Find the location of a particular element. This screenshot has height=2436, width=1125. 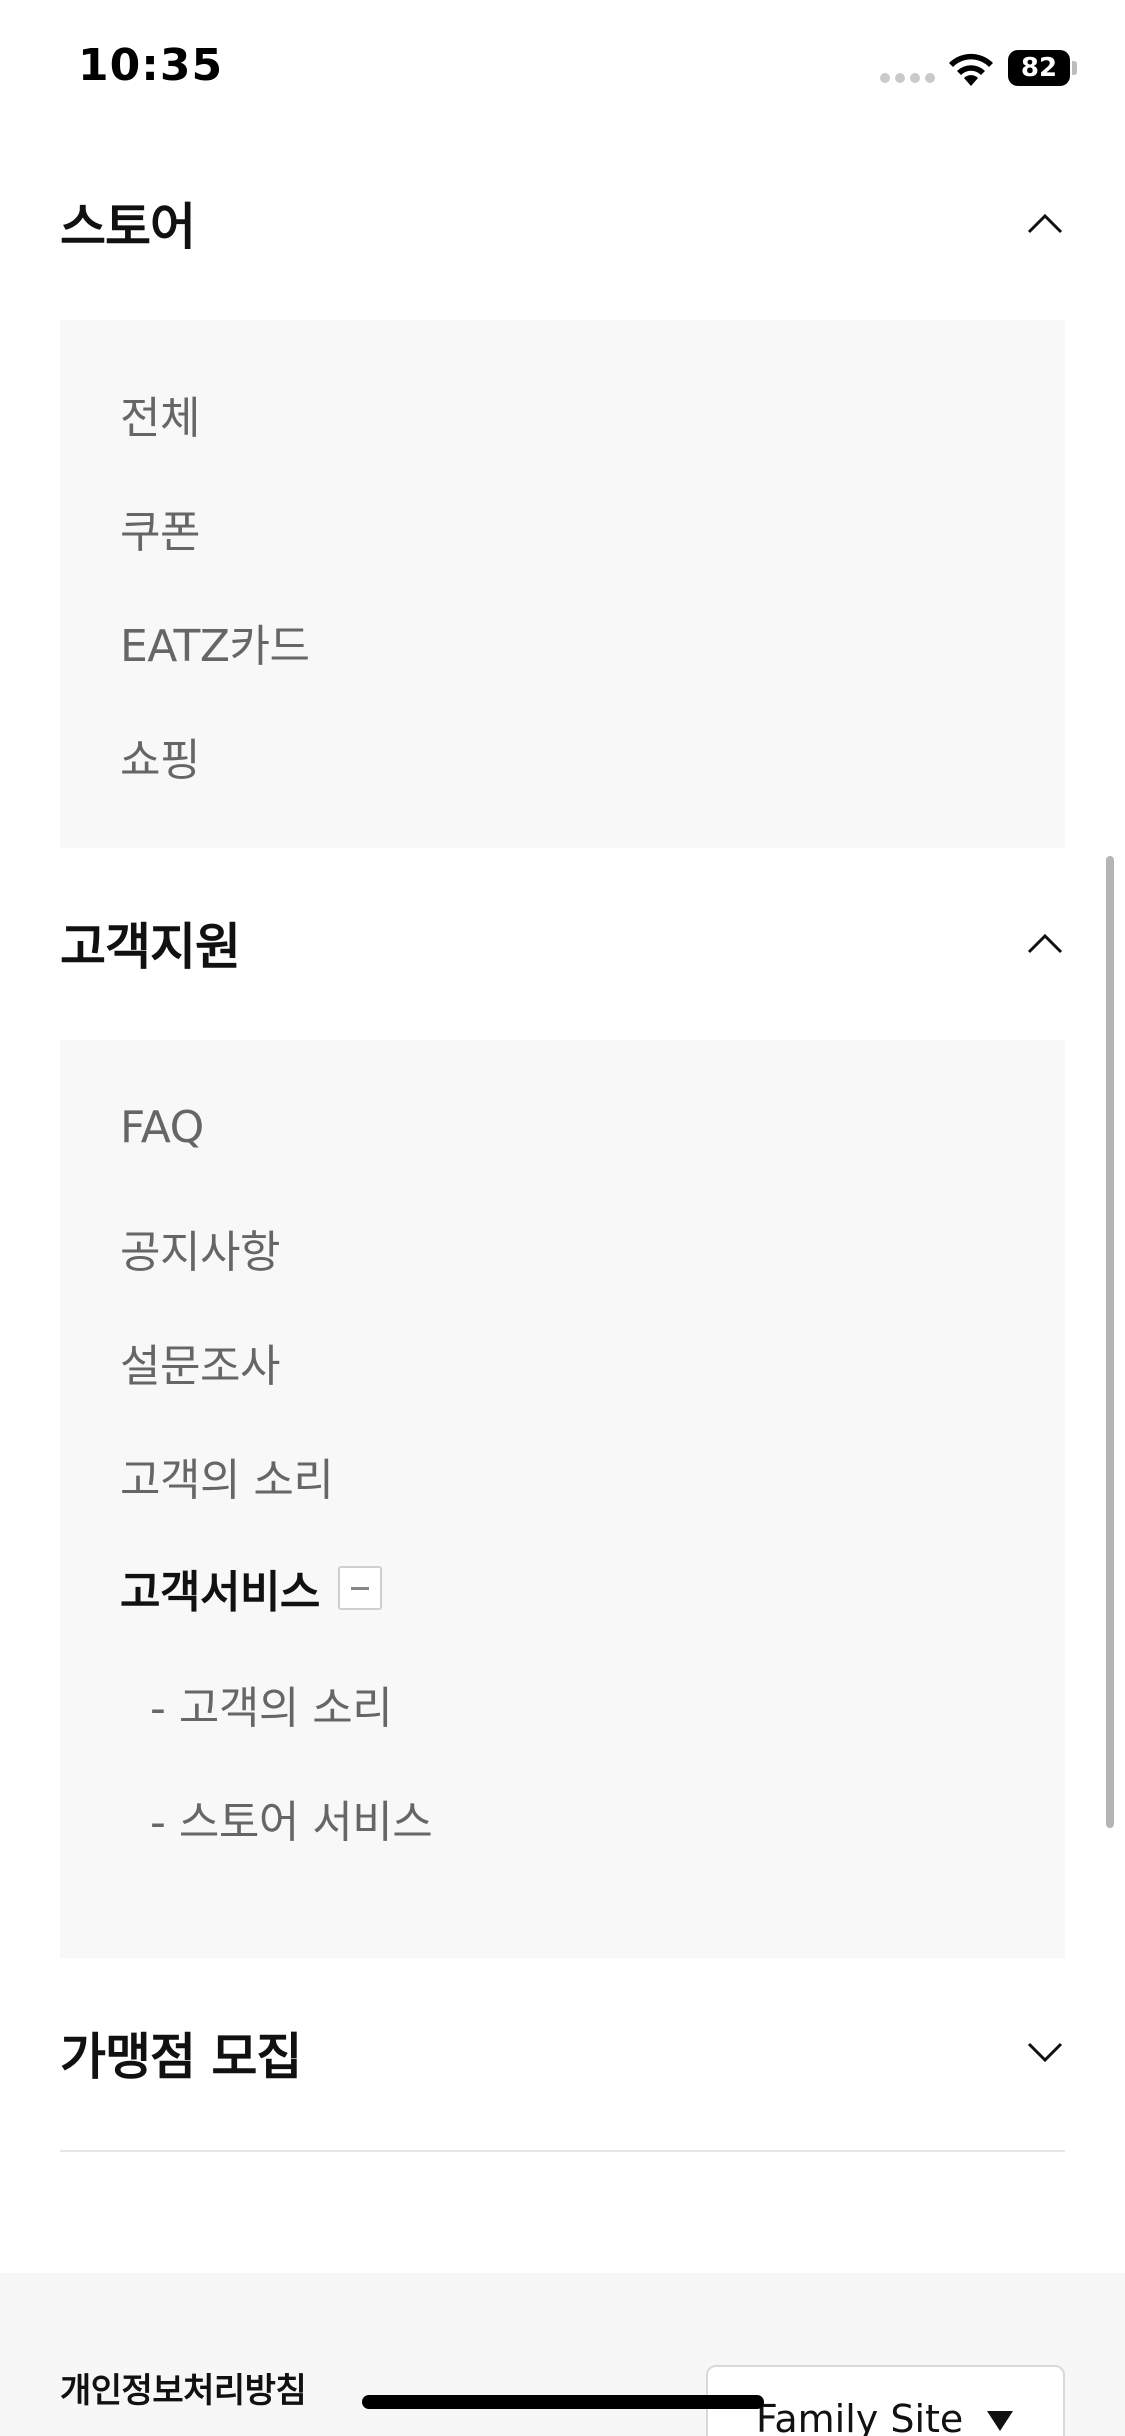

privacy-policy-link: 개인정보처리방침 is located at coordinates (183, 2387).